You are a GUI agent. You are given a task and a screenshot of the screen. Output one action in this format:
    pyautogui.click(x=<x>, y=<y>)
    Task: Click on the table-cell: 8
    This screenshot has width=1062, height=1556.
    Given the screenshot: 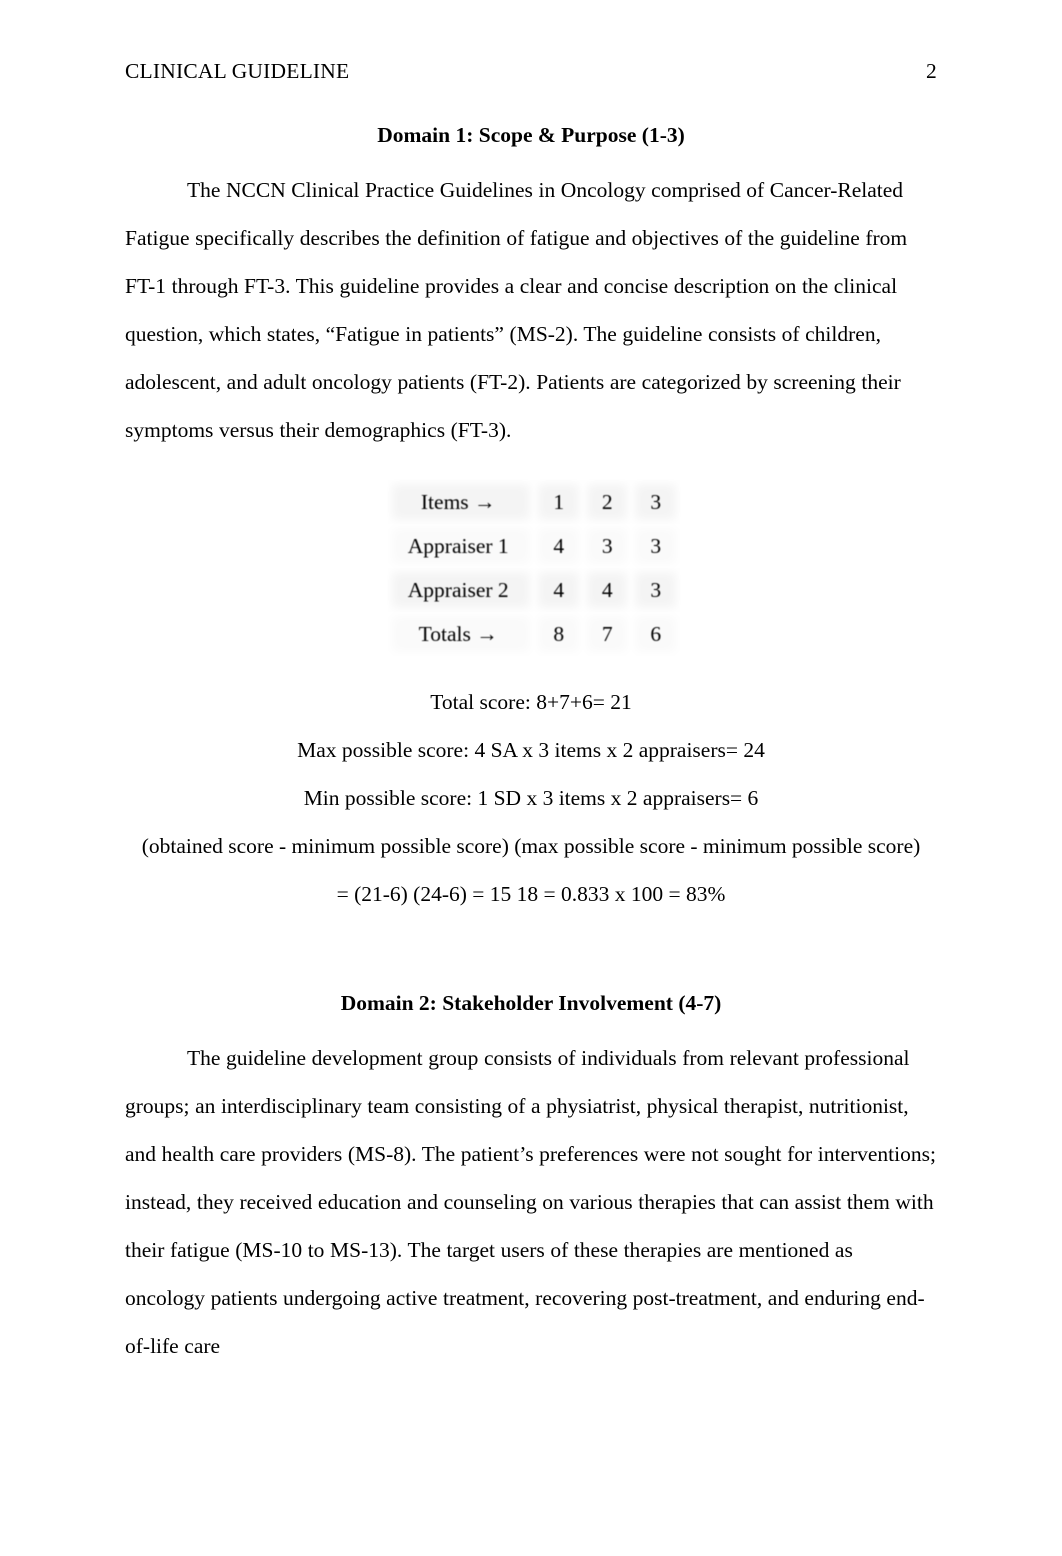 What is the action you would take?
    pyautogui.click(x=558, y=634)
    